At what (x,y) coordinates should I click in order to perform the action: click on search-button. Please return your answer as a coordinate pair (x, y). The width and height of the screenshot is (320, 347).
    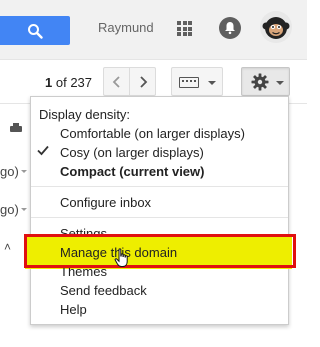
    Looking at the image, I should click on (35, 30).